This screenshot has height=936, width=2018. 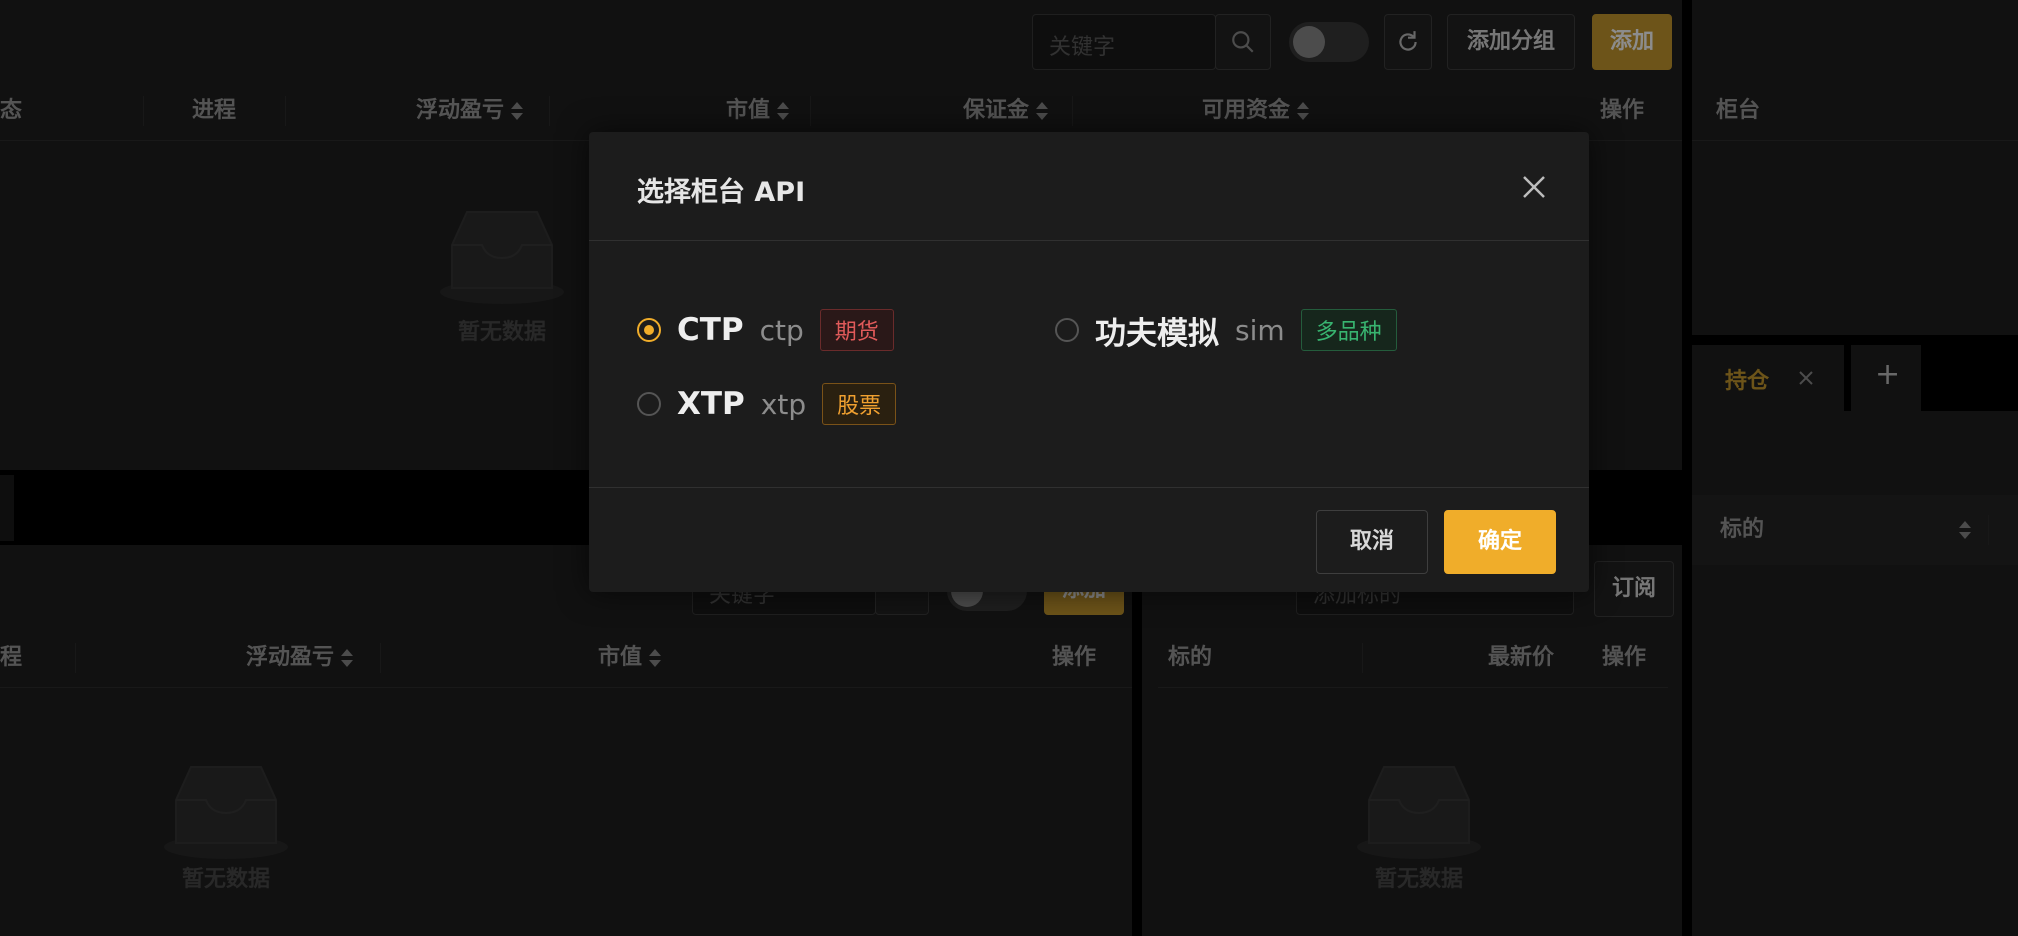 I want to click on confirm-button: 确定, so click(x=1500, y=542).